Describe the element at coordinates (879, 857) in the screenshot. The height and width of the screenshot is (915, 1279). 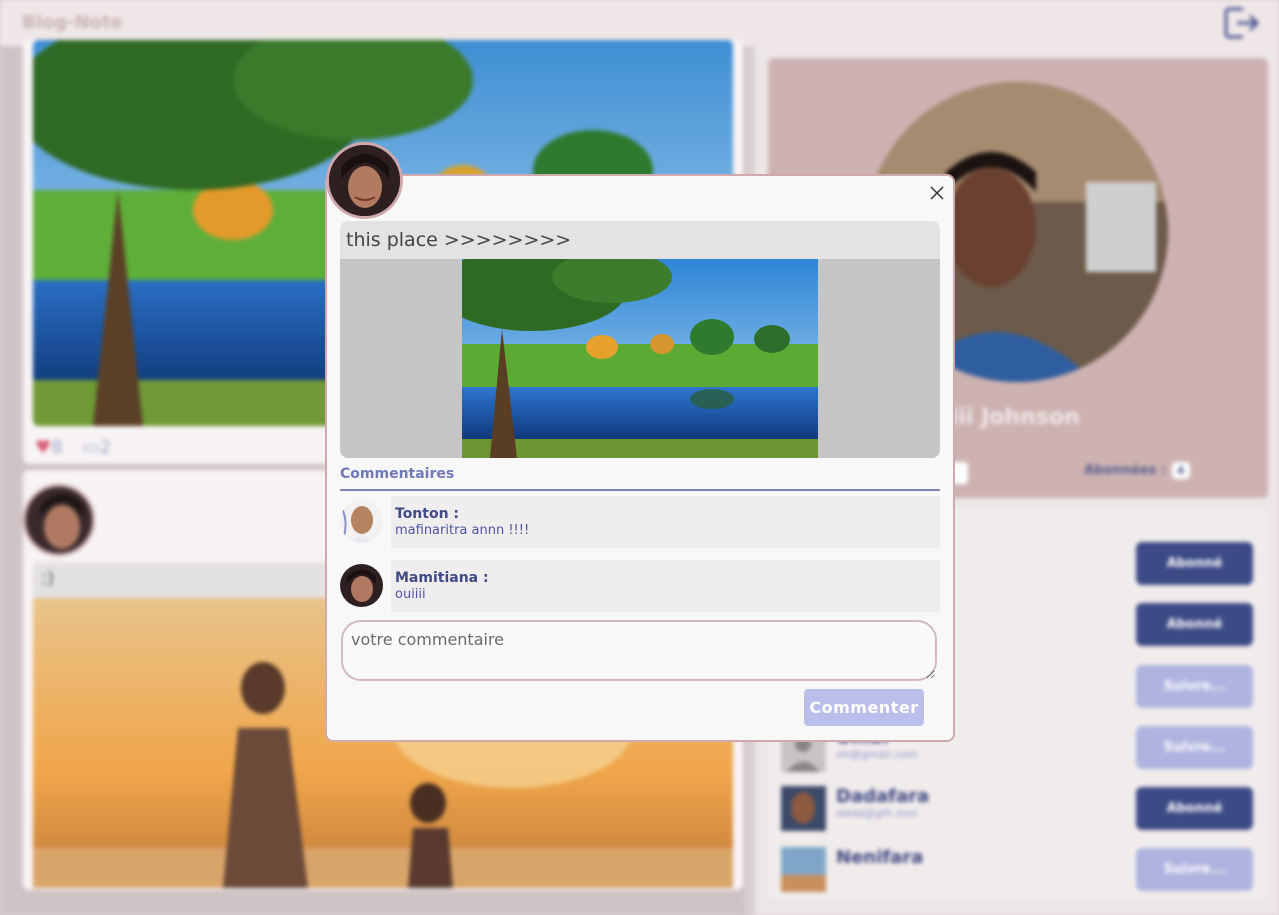
I see `user-name: Nenifara` at that location.